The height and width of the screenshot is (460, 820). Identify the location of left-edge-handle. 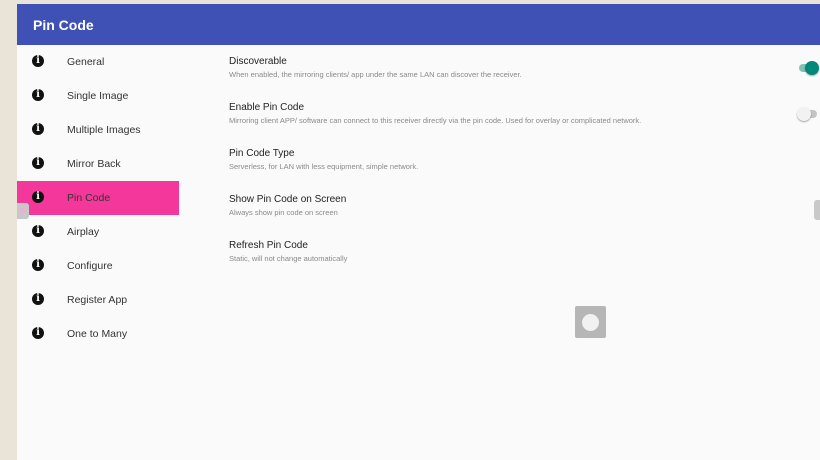
(23, 211).